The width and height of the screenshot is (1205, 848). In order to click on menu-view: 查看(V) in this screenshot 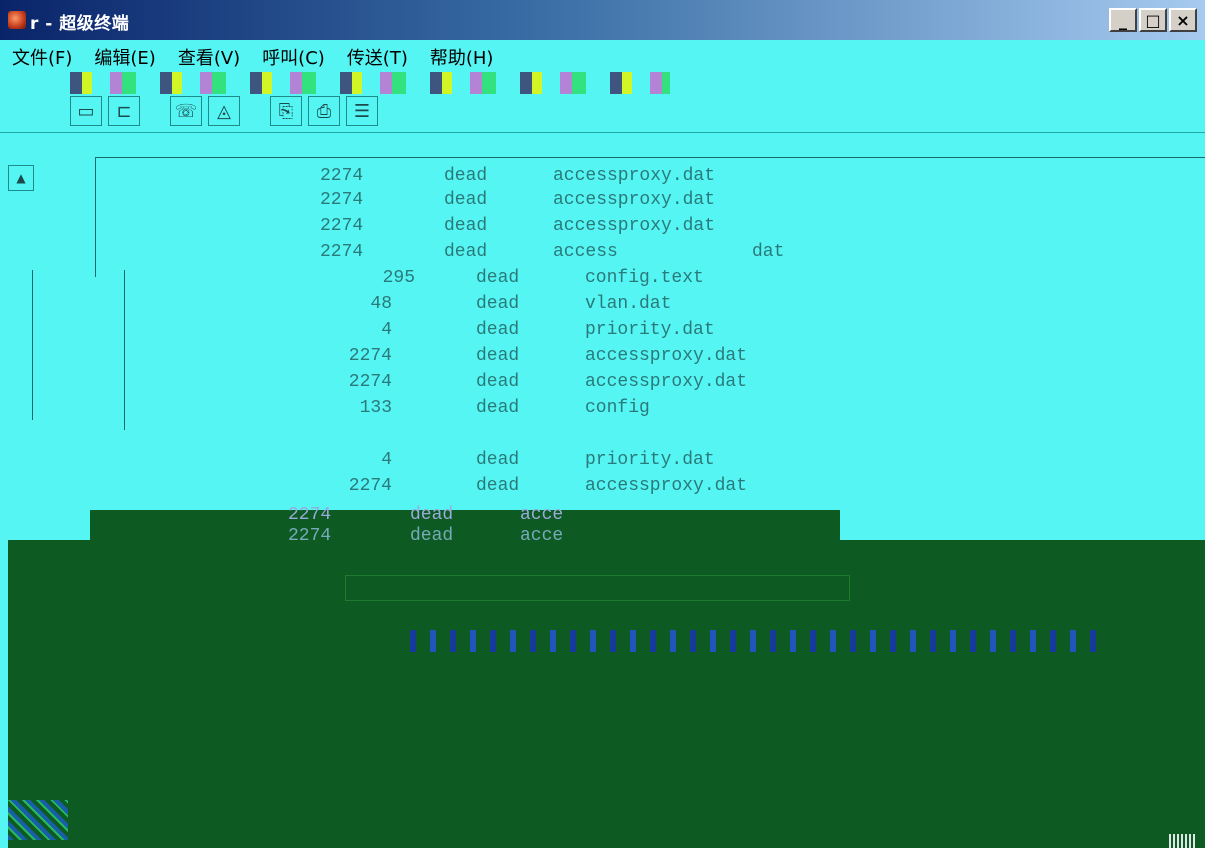, I will do `click(209, 57)`.